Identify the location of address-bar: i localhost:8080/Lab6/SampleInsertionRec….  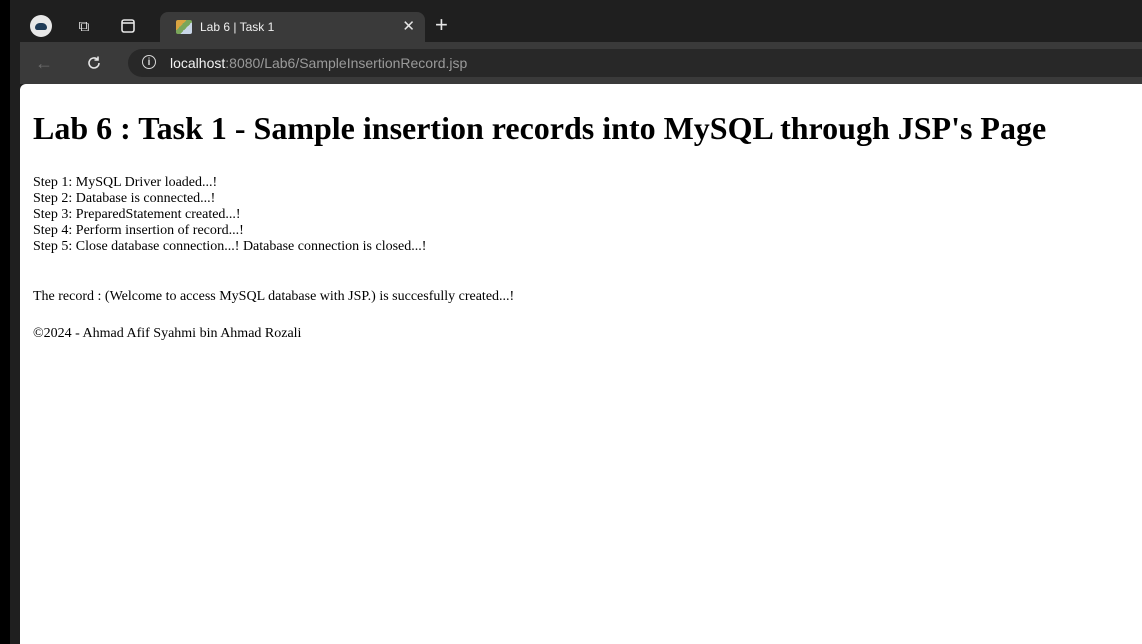
(635, 63).